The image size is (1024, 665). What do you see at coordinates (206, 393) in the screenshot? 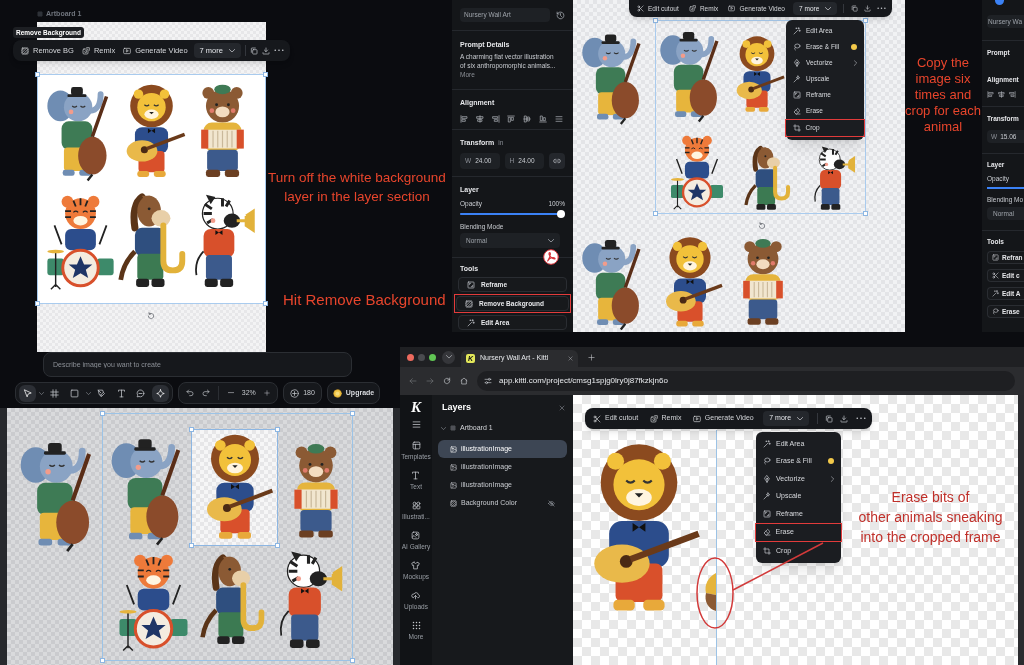
I see `redo-icon` at bounding box center [206, 393].